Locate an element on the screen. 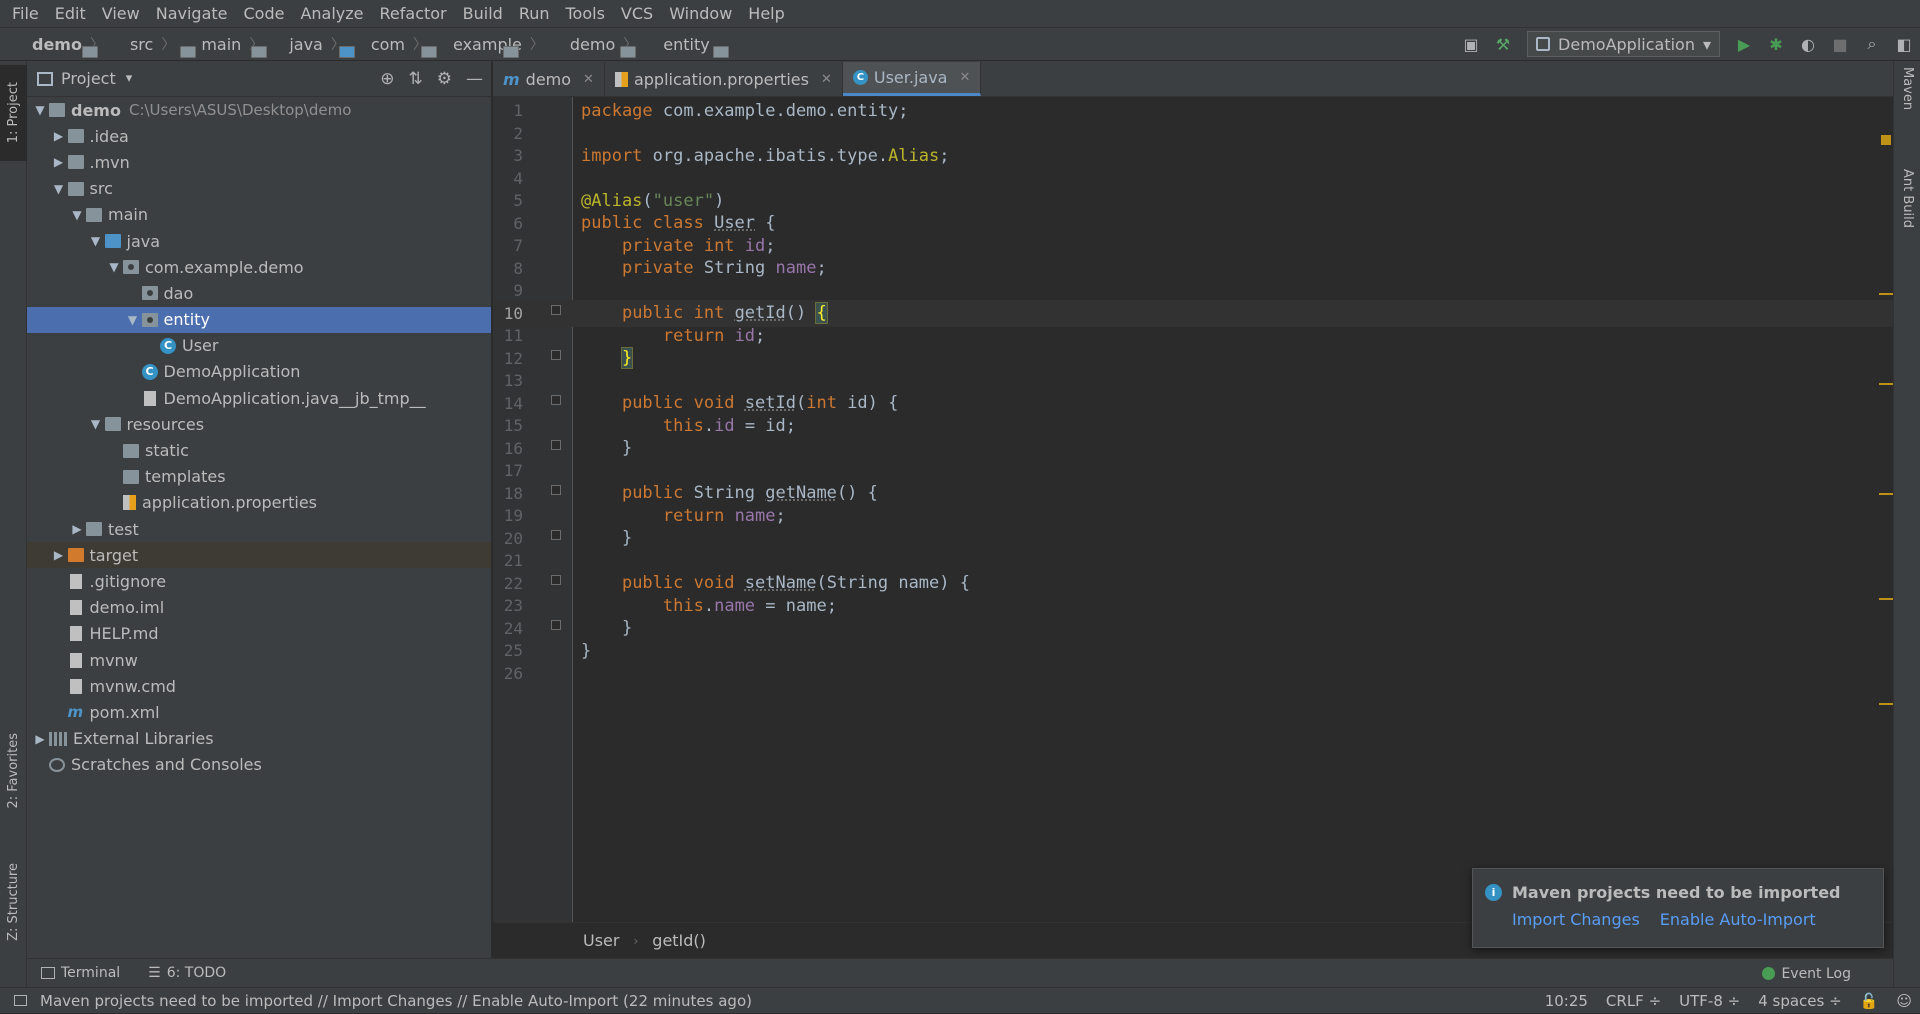 The width and height of the screenshot is (1920, 1014). project-panel-title: Project is located at coordinates (88, 78).